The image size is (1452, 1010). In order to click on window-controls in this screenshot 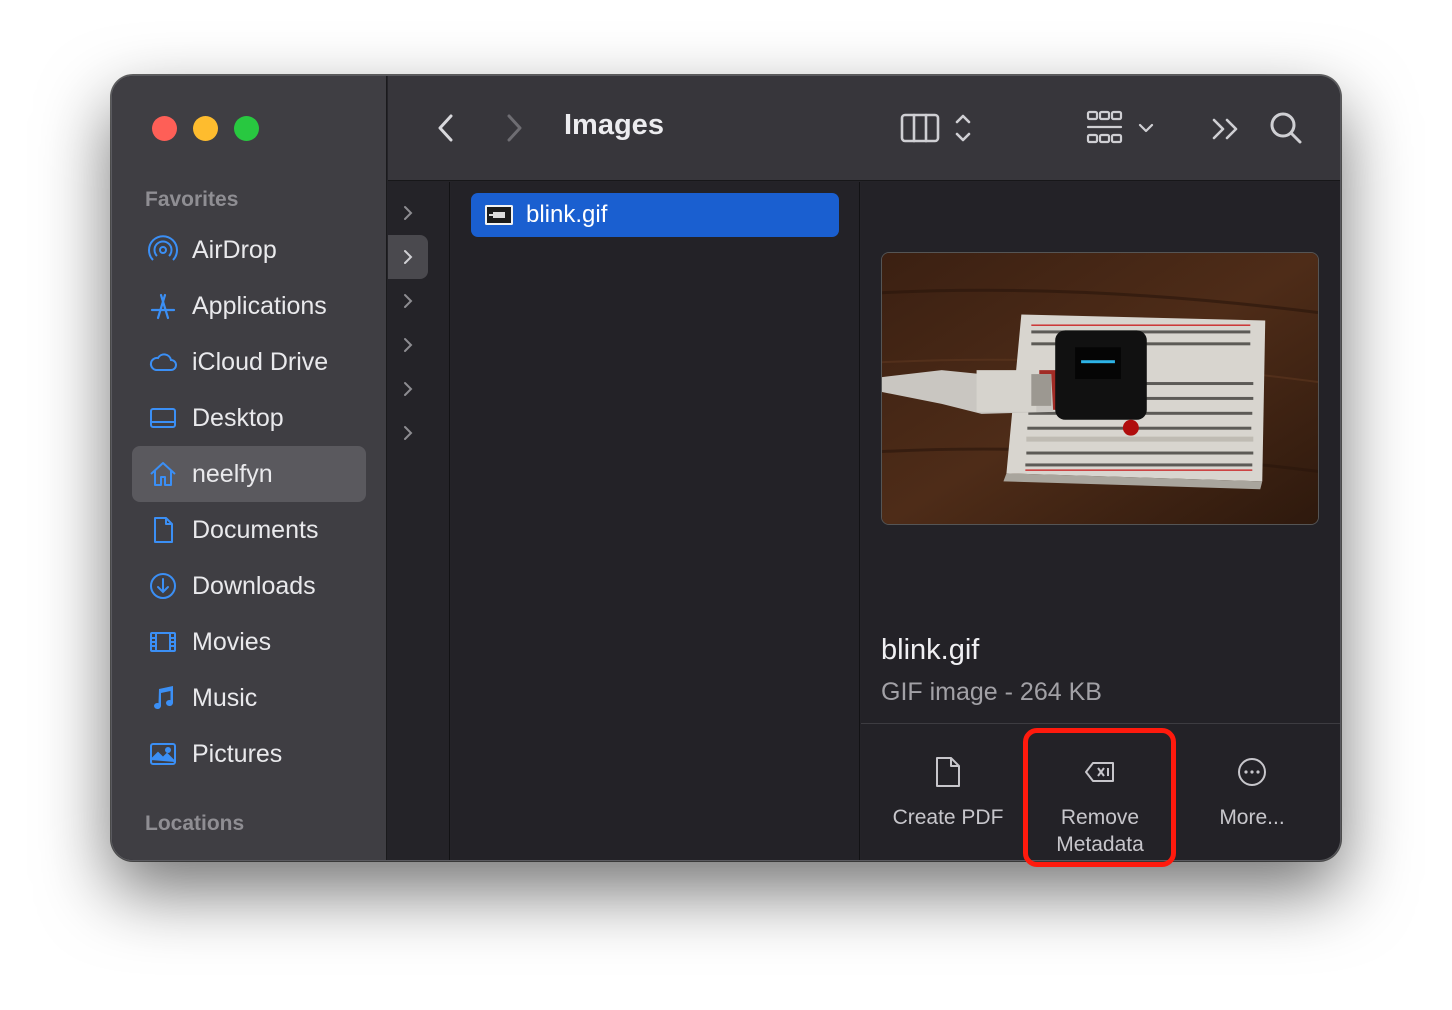, I will do `click(205, 128)`.